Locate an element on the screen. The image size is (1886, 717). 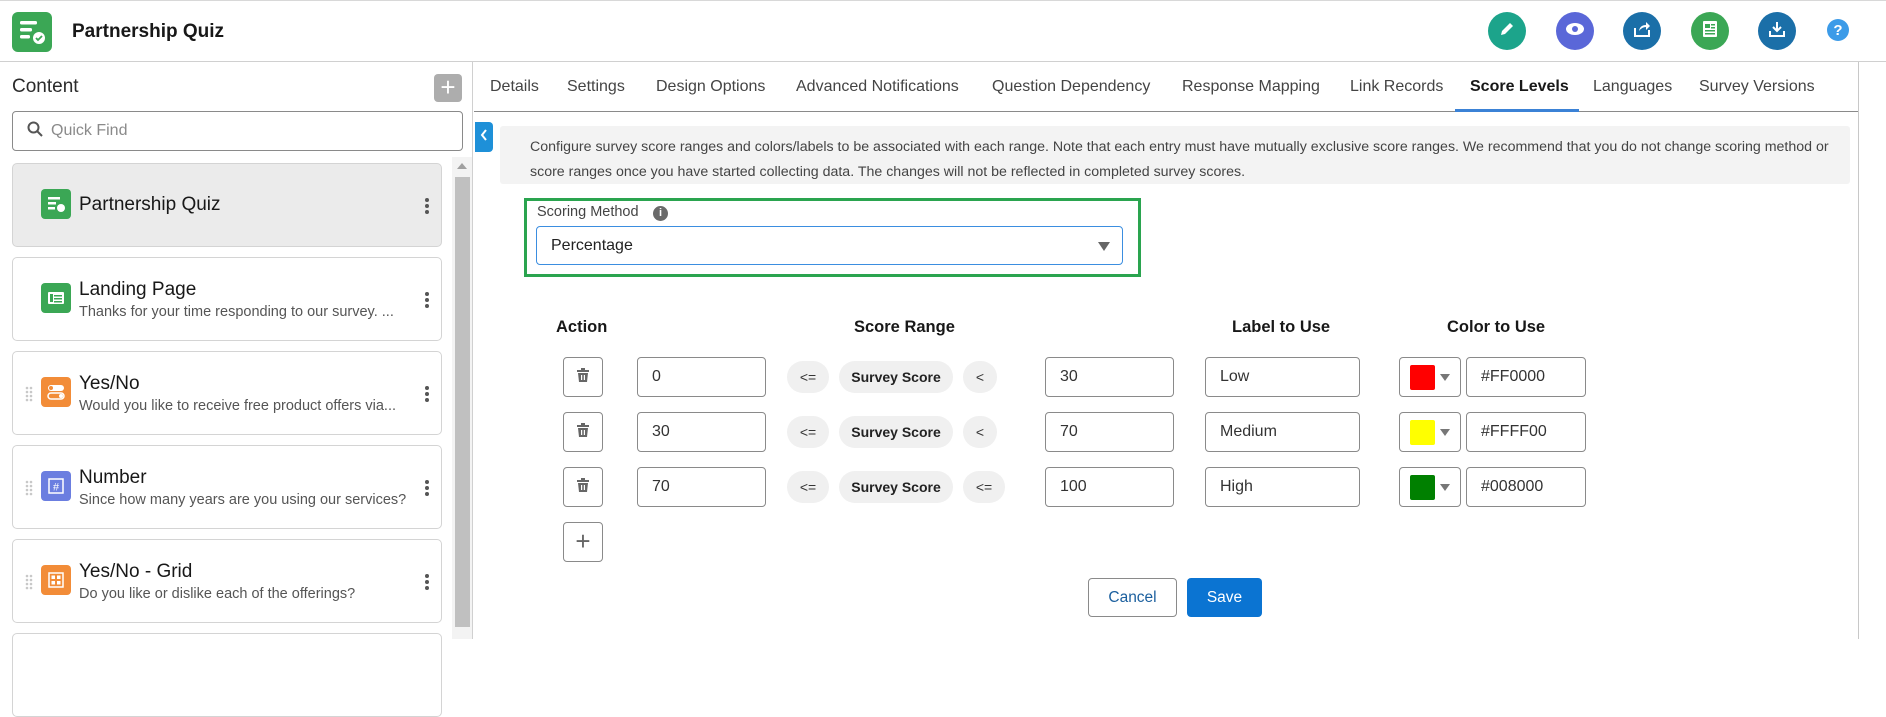
tab-survey-versions: Survey Versions is located at coordinates (1757, 87).